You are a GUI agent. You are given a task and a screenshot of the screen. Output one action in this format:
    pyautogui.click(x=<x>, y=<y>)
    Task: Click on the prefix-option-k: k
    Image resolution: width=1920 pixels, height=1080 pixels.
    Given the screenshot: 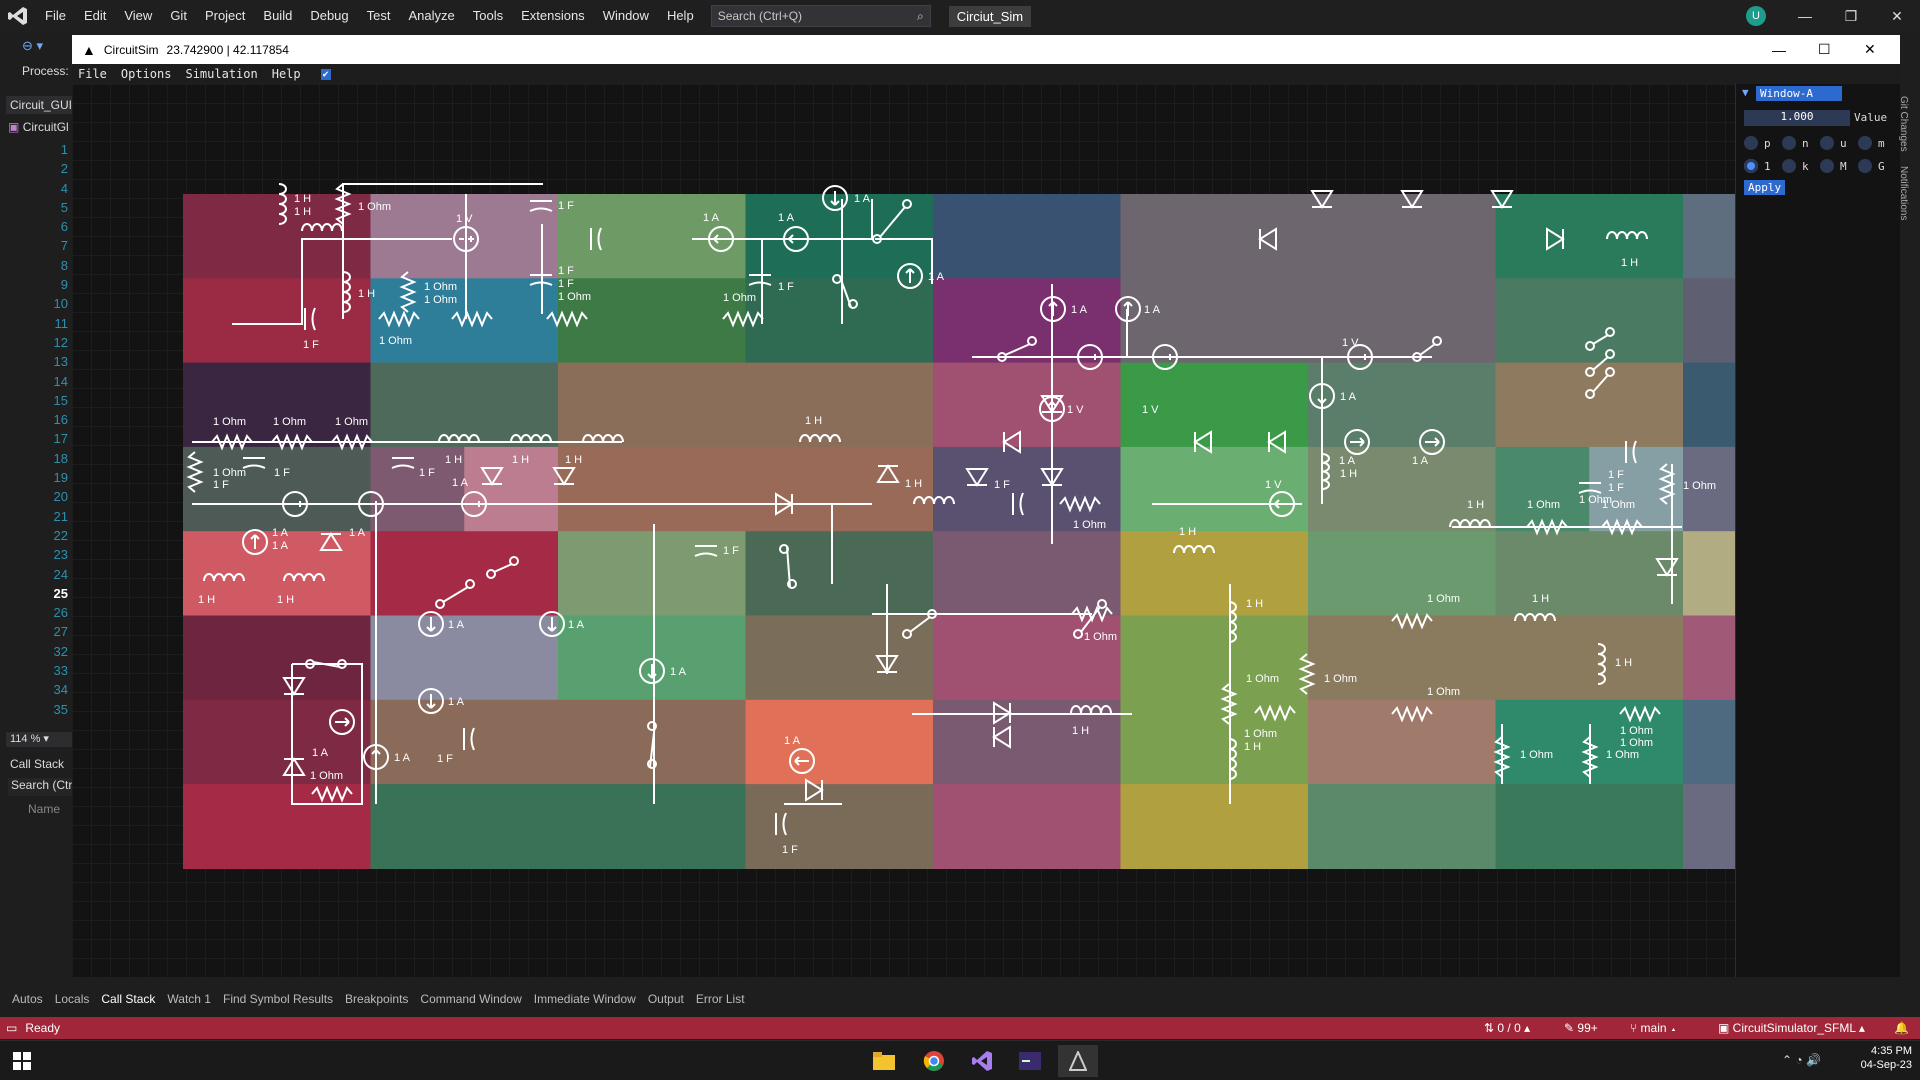 What is the action you would take?
    pyautogui.click(x=1800, y=166)
    